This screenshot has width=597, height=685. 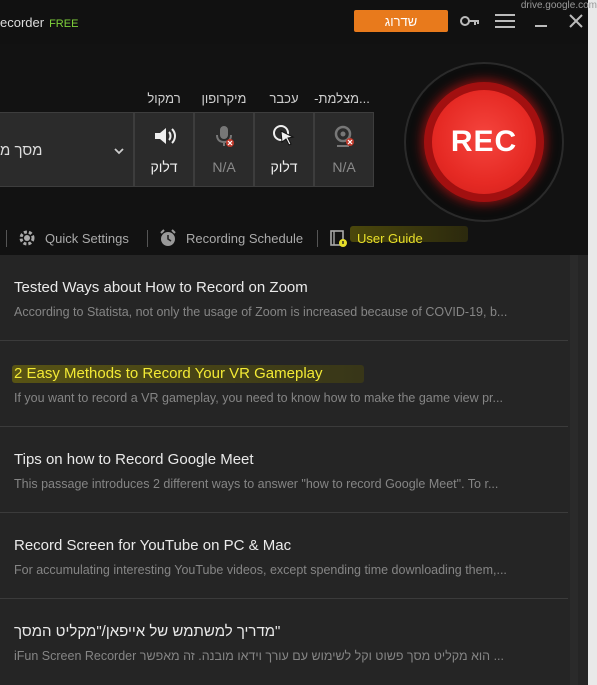 What do you see at coordinates (168, 237) in the screenshot?
I see `clock-icon` at bounding box center [168, 237].